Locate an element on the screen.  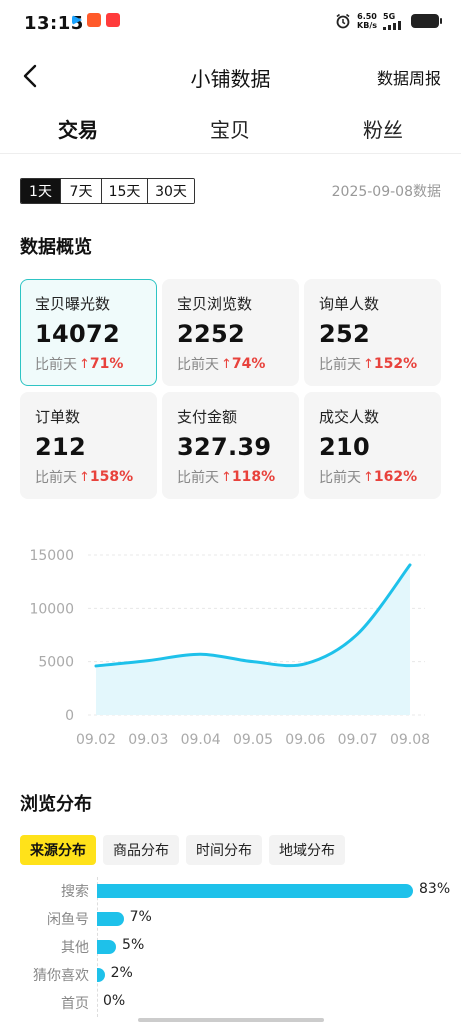
x-tick-label: 09.05 is located at coordinates (253, 740).